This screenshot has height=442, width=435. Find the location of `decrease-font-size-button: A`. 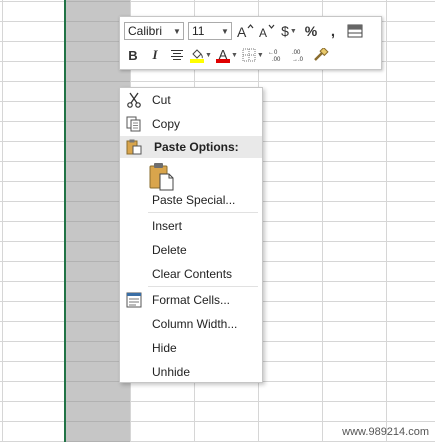

decrease-font-size-button: A is located at coordinates (267, 31).